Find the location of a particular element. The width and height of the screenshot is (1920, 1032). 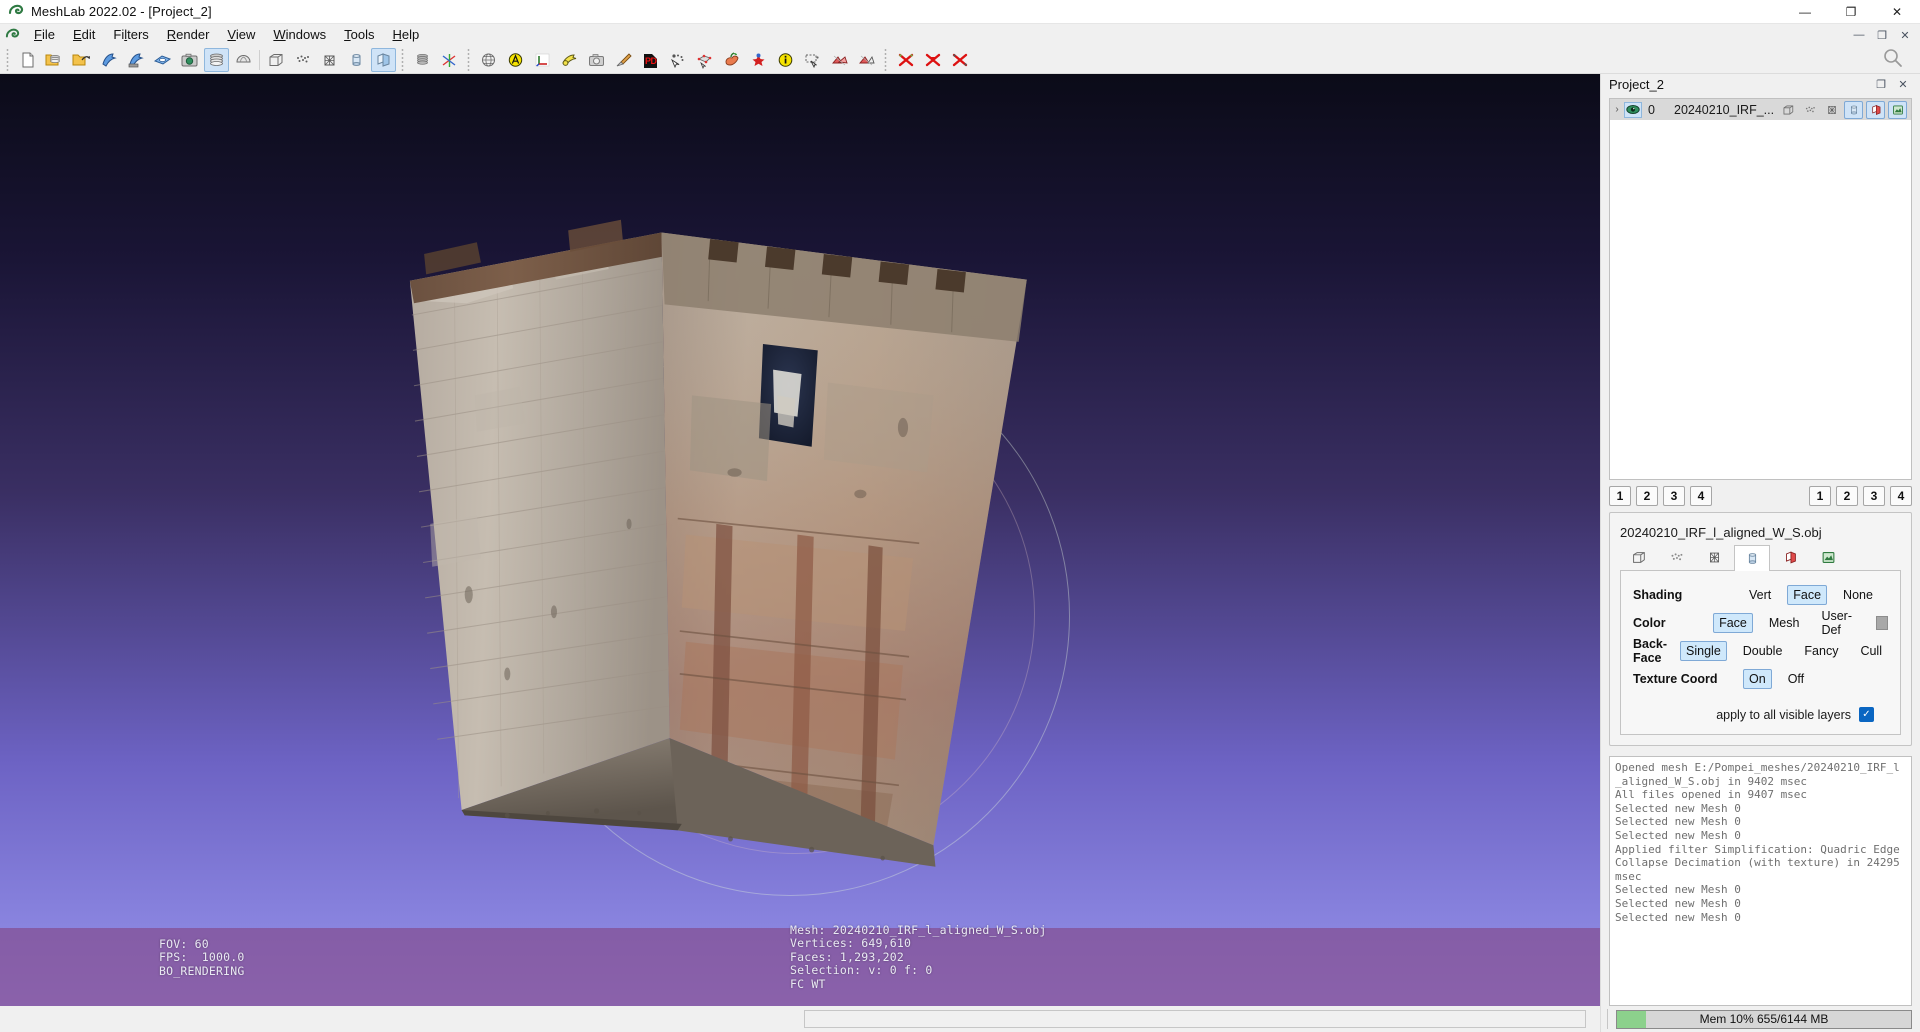

globe-icon is located at coordinates (488, 60).